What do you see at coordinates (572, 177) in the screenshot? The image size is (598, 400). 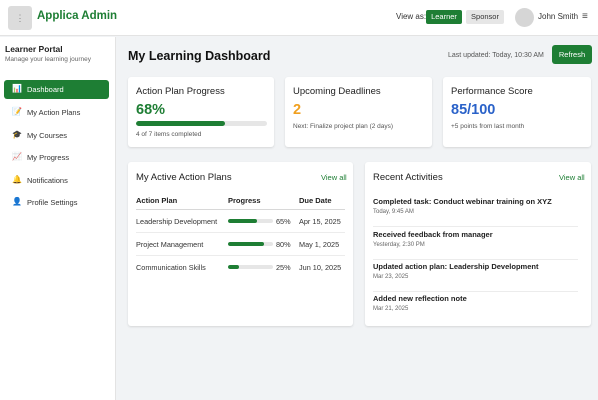 I see `view-all-activities-link: View all` at bounding box center [572, 177].